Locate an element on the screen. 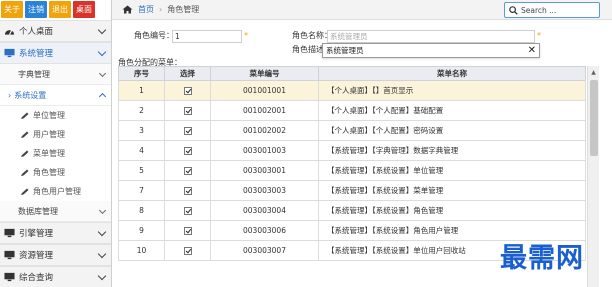 This screenshot has height=287, width=612. row-number: 2 is located at coordinates (141, 110).